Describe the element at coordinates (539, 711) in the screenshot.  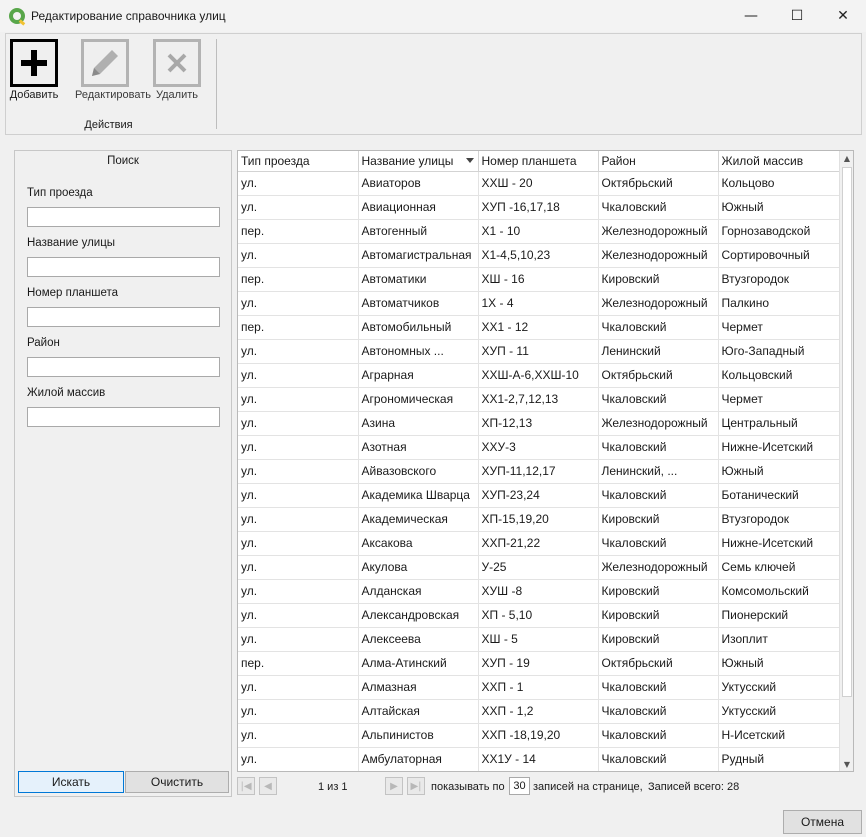
I see `table-row: ул. Алтайская ХХП - 1,2 Чкаловский Уктусский` at that location.